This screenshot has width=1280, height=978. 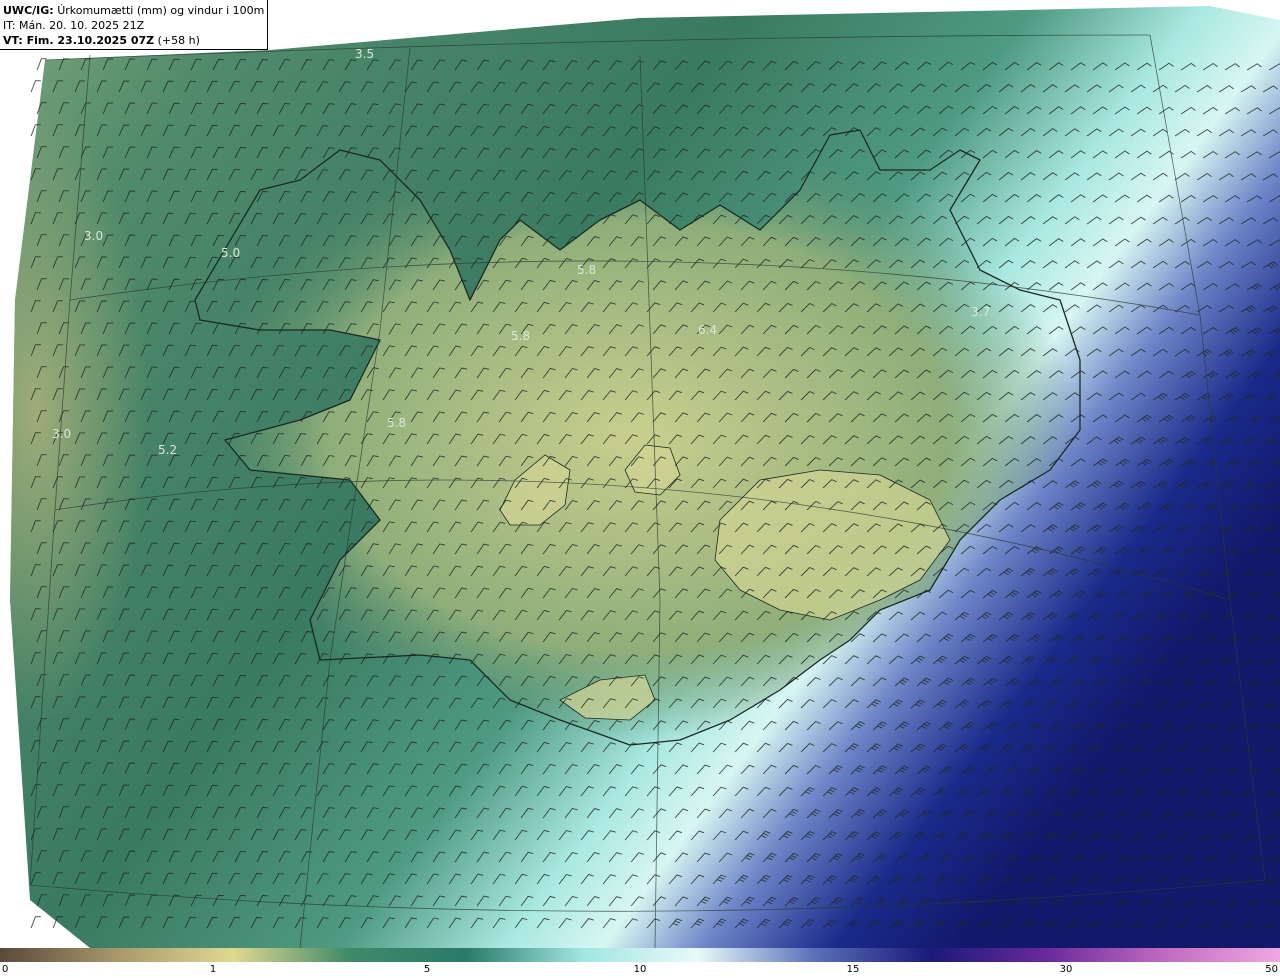 I want to click on contour-label: 5.2, so click(x=167, y=450).